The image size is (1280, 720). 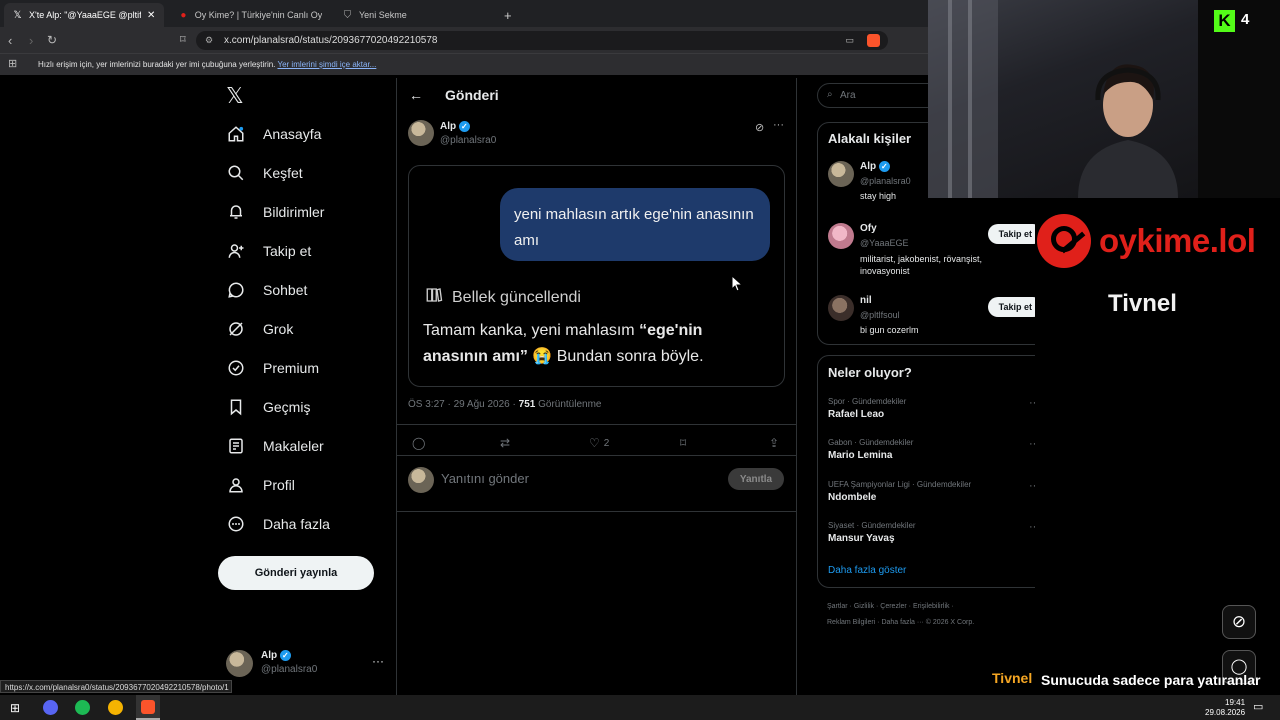 What do you see at coordinates (463, 404) in the screenshot?
I see `timestamp: ÖS 3:27 · 29 Ağu 2026 ·` at bounding box center [463, 404].